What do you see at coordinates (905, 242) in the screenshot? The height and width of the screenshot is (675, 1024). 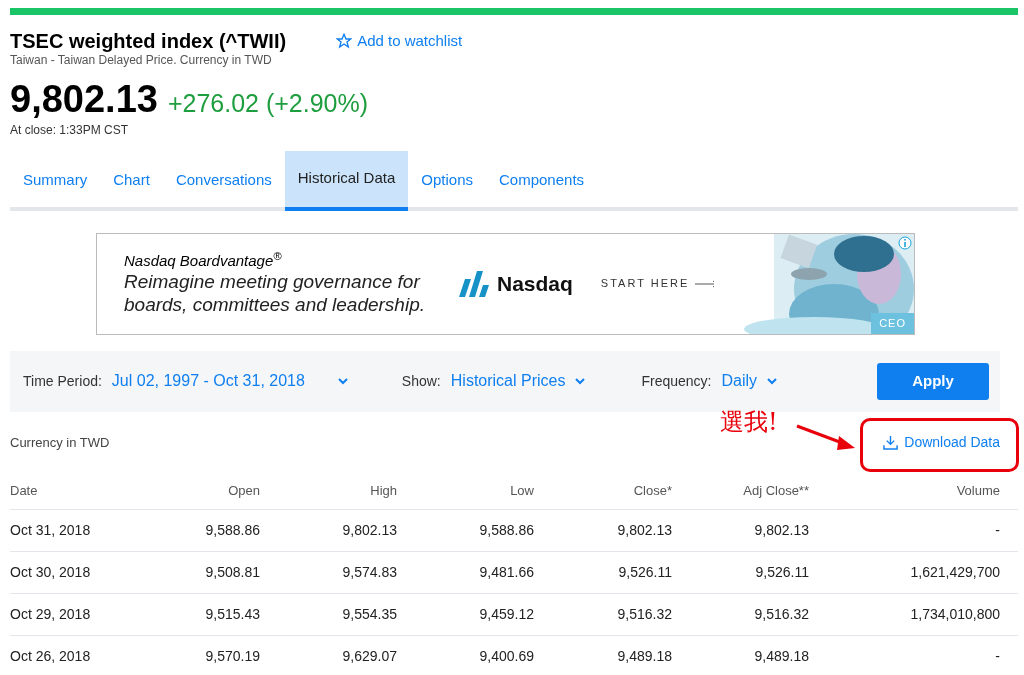 I see `info-icon` at bounding box center [905, 242].